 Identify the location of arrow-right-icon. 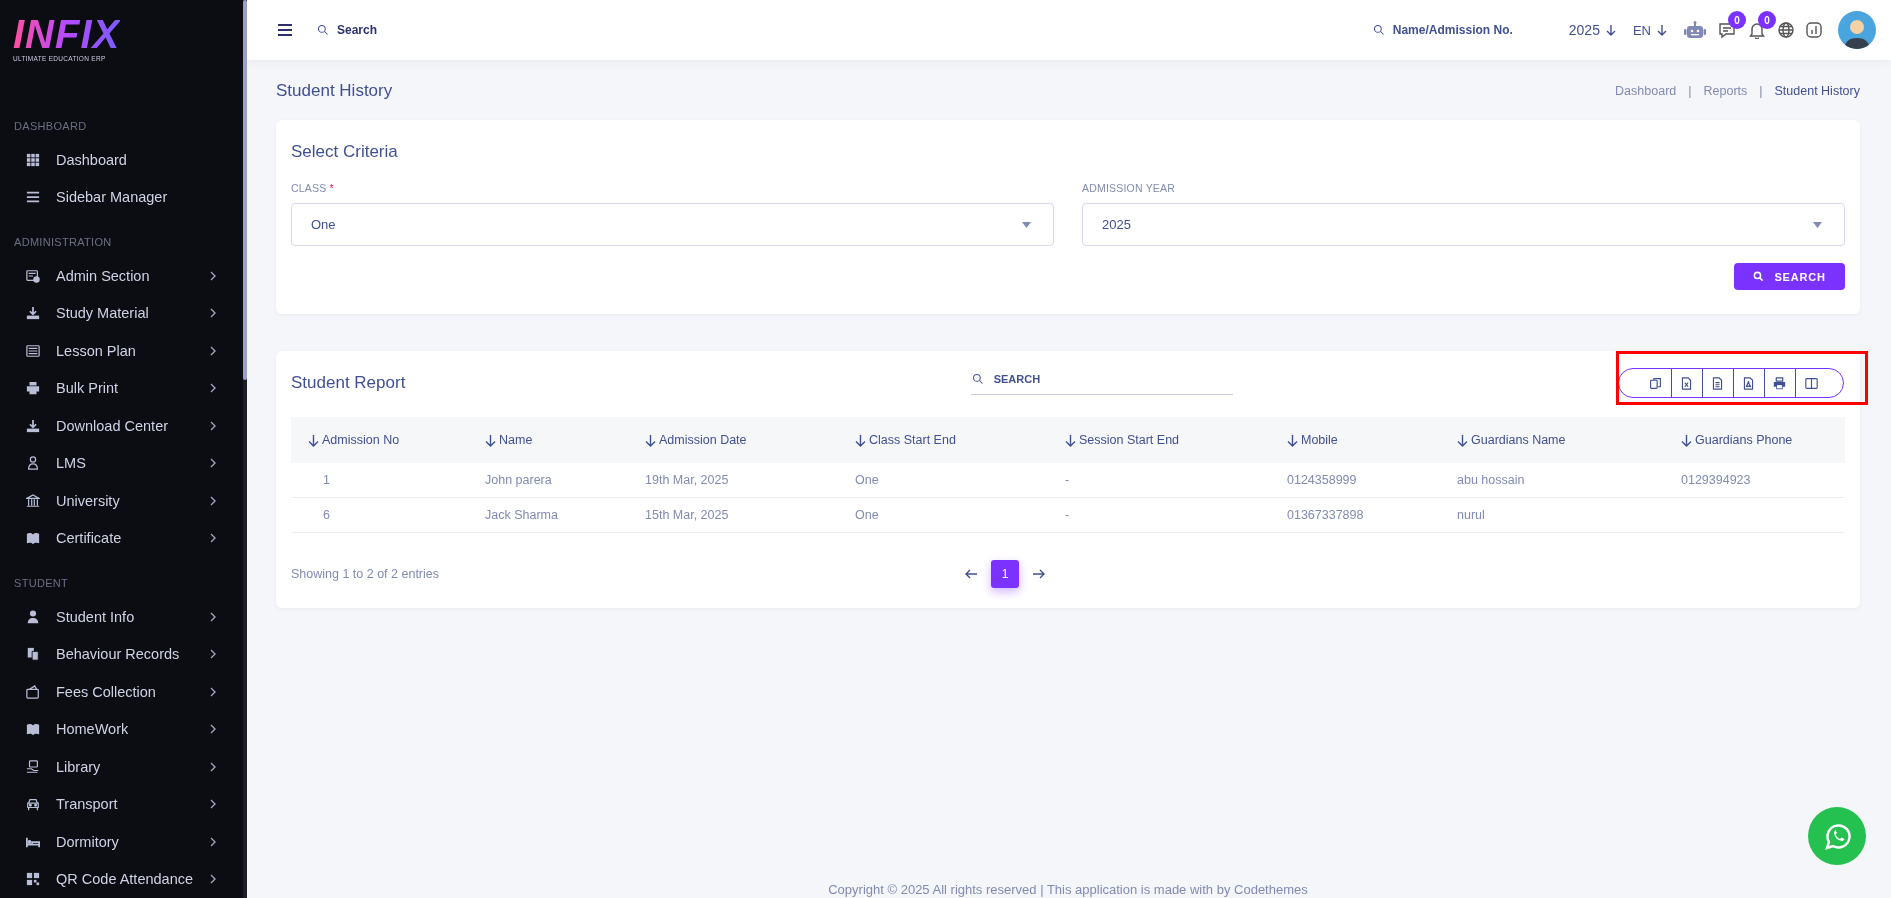
(1039, 574).